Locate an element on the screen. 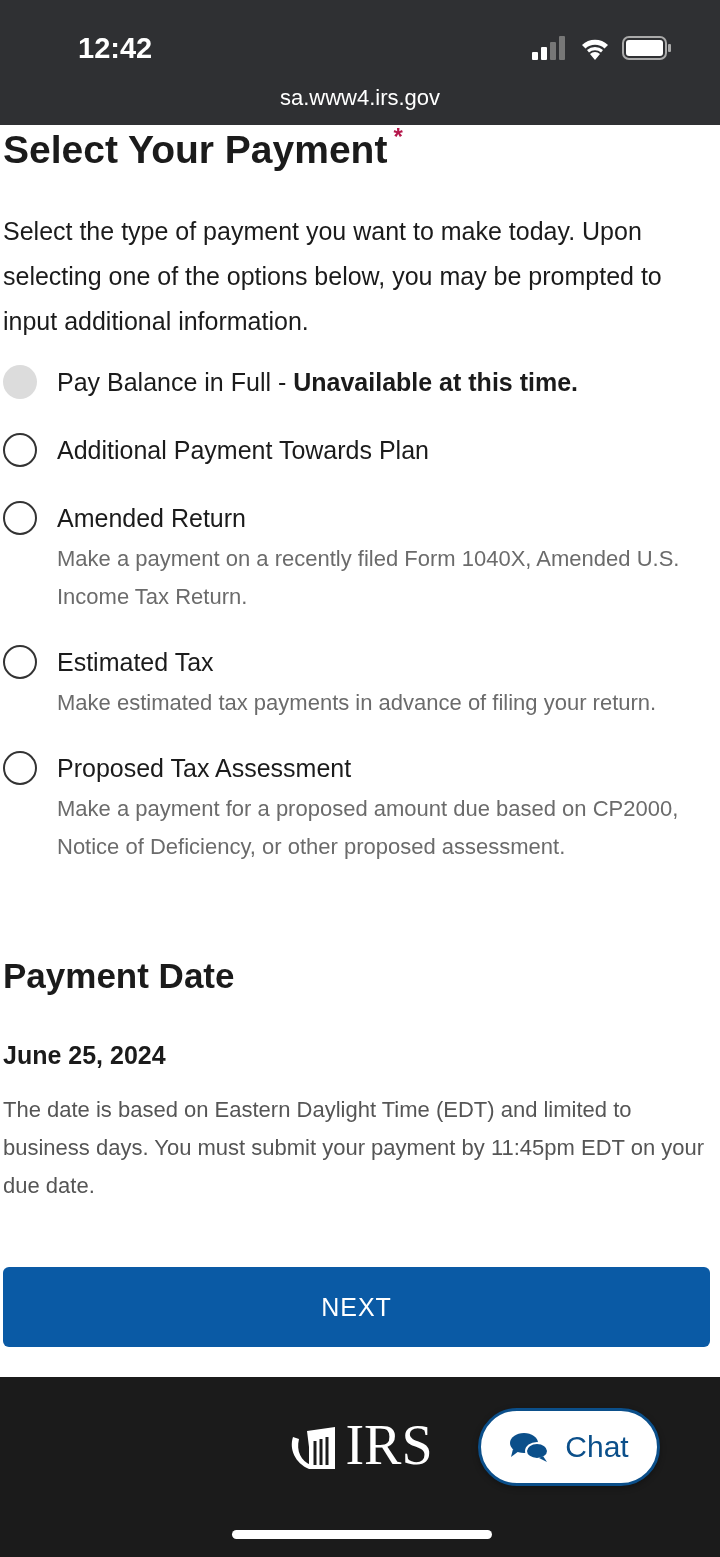 The image size is (720, 1557). battery-icon is located at coordinates (647, 48).